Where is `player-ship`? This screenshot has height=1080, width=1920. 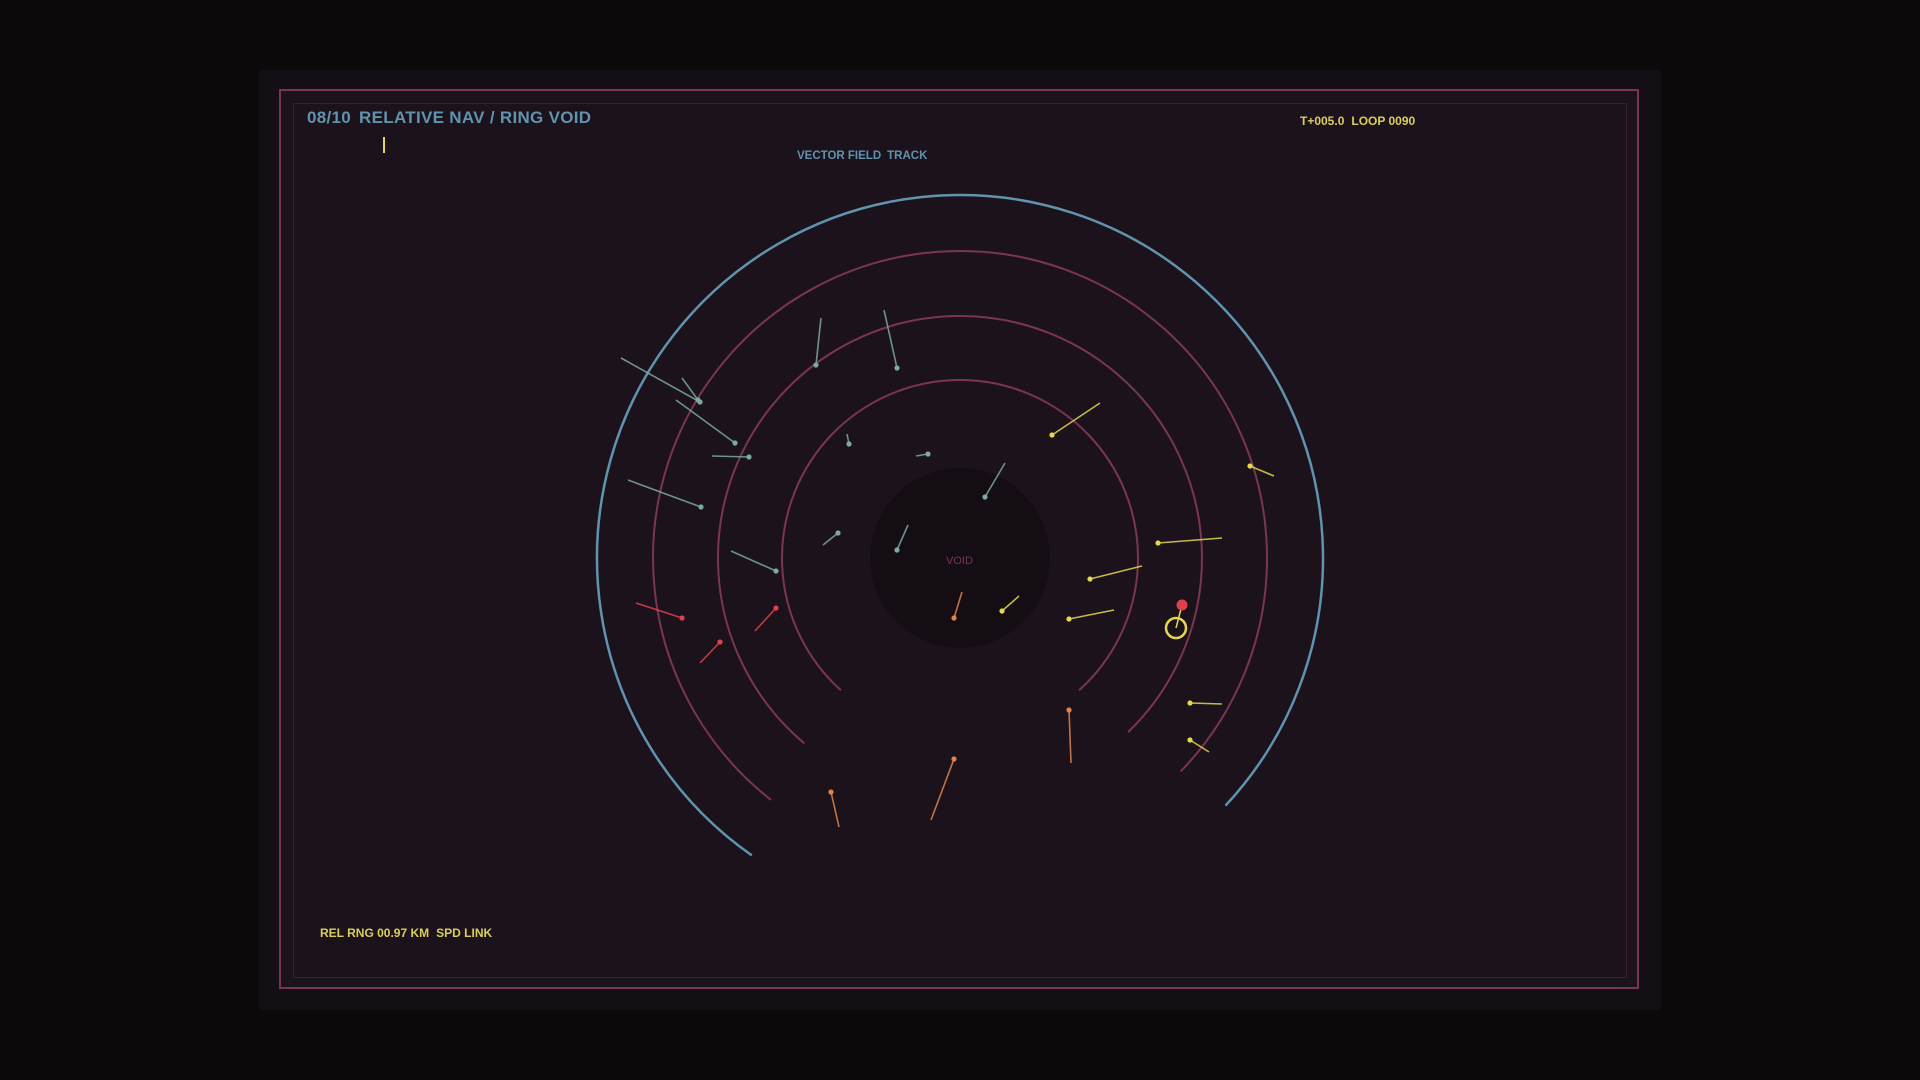
player-ship is located at coordinates (1176, 619).